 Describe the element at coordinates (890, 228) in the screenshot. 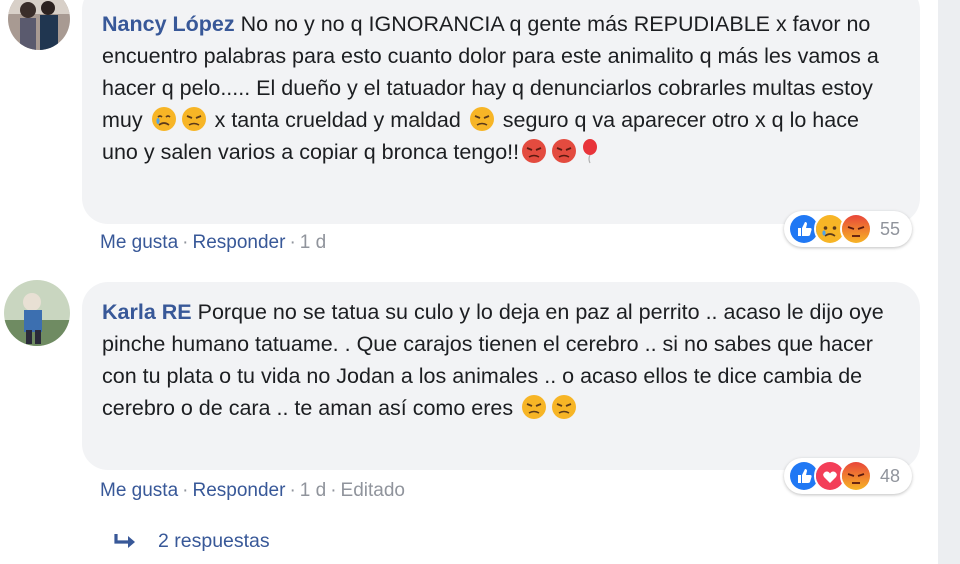

I see `reaction-count: 55` at that location.